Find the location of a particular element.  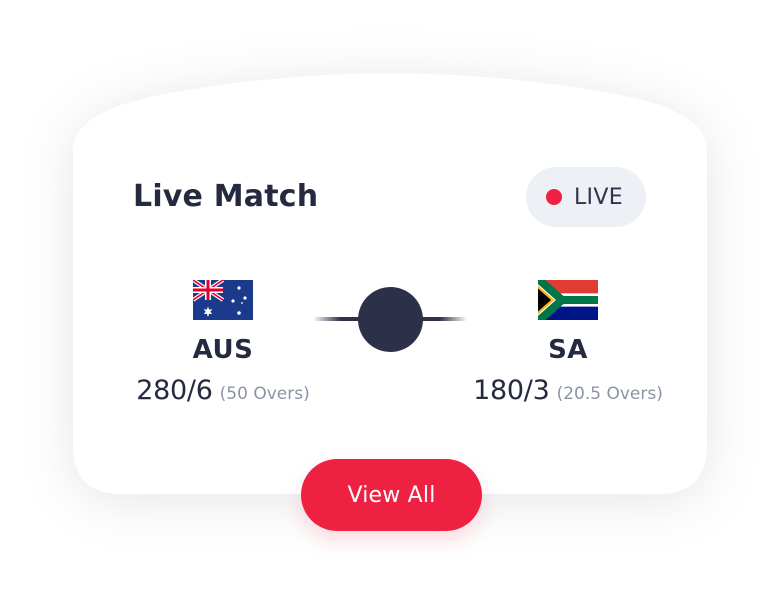

team-overs: (20.5 Overs) is located at coordinates (609, 394).